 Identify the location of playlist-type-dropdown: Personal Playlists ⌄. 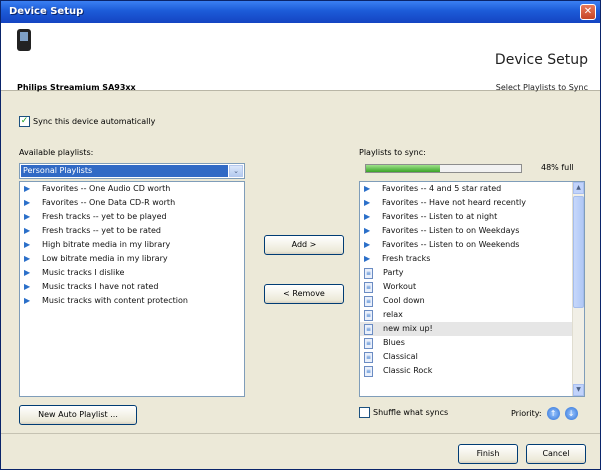
(132, 171).